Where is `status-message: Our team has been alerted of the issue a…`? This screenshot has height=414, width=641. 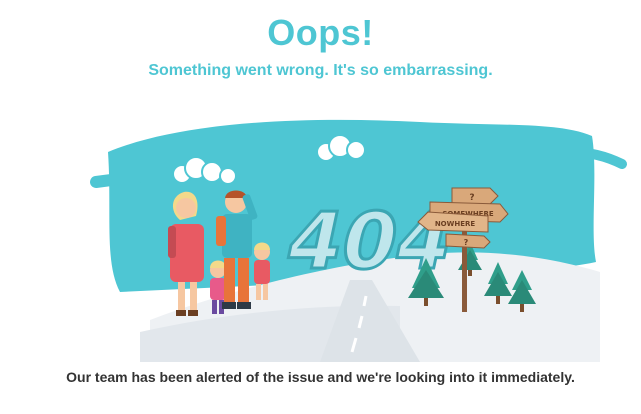
status-message: Our team has been alerted of the issue a… is located at coordinates (320, 377).